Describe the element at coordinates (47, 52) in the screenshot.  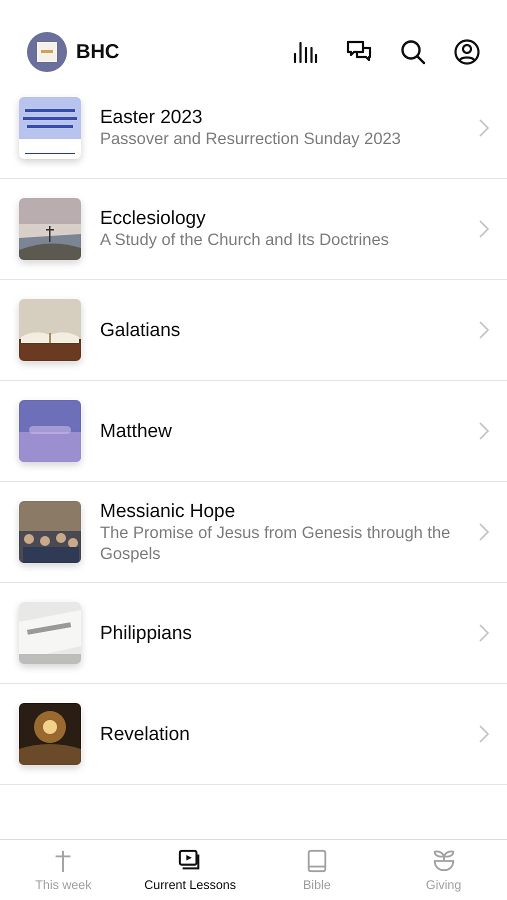
I see `logo-avatar-icon` at that location.